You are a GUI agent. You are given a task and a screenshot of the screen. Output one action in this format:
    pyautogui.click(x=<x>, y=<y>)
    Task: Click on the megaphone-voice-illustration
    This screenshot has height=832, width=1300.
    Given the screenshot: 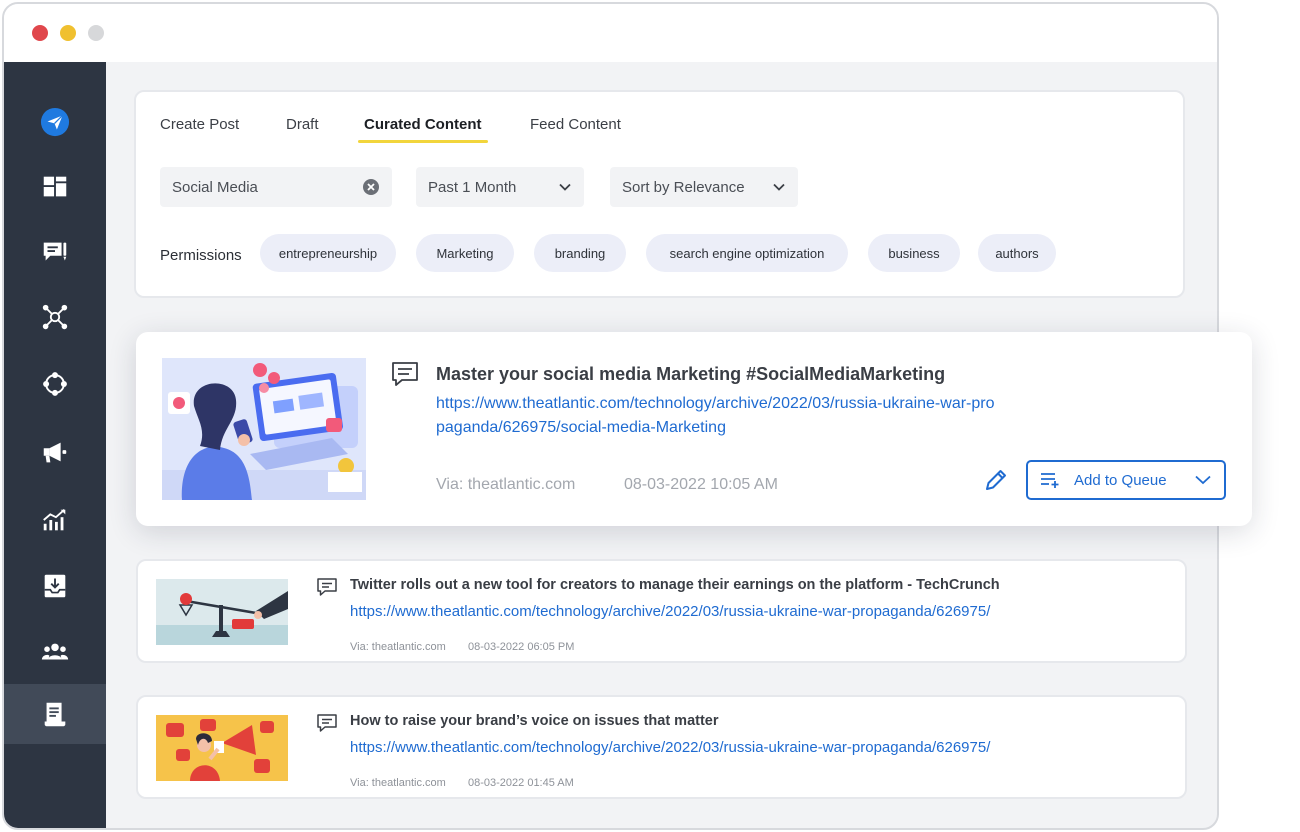 What is the action you would take?
    pyautogui.click(x=222, y=748)
    